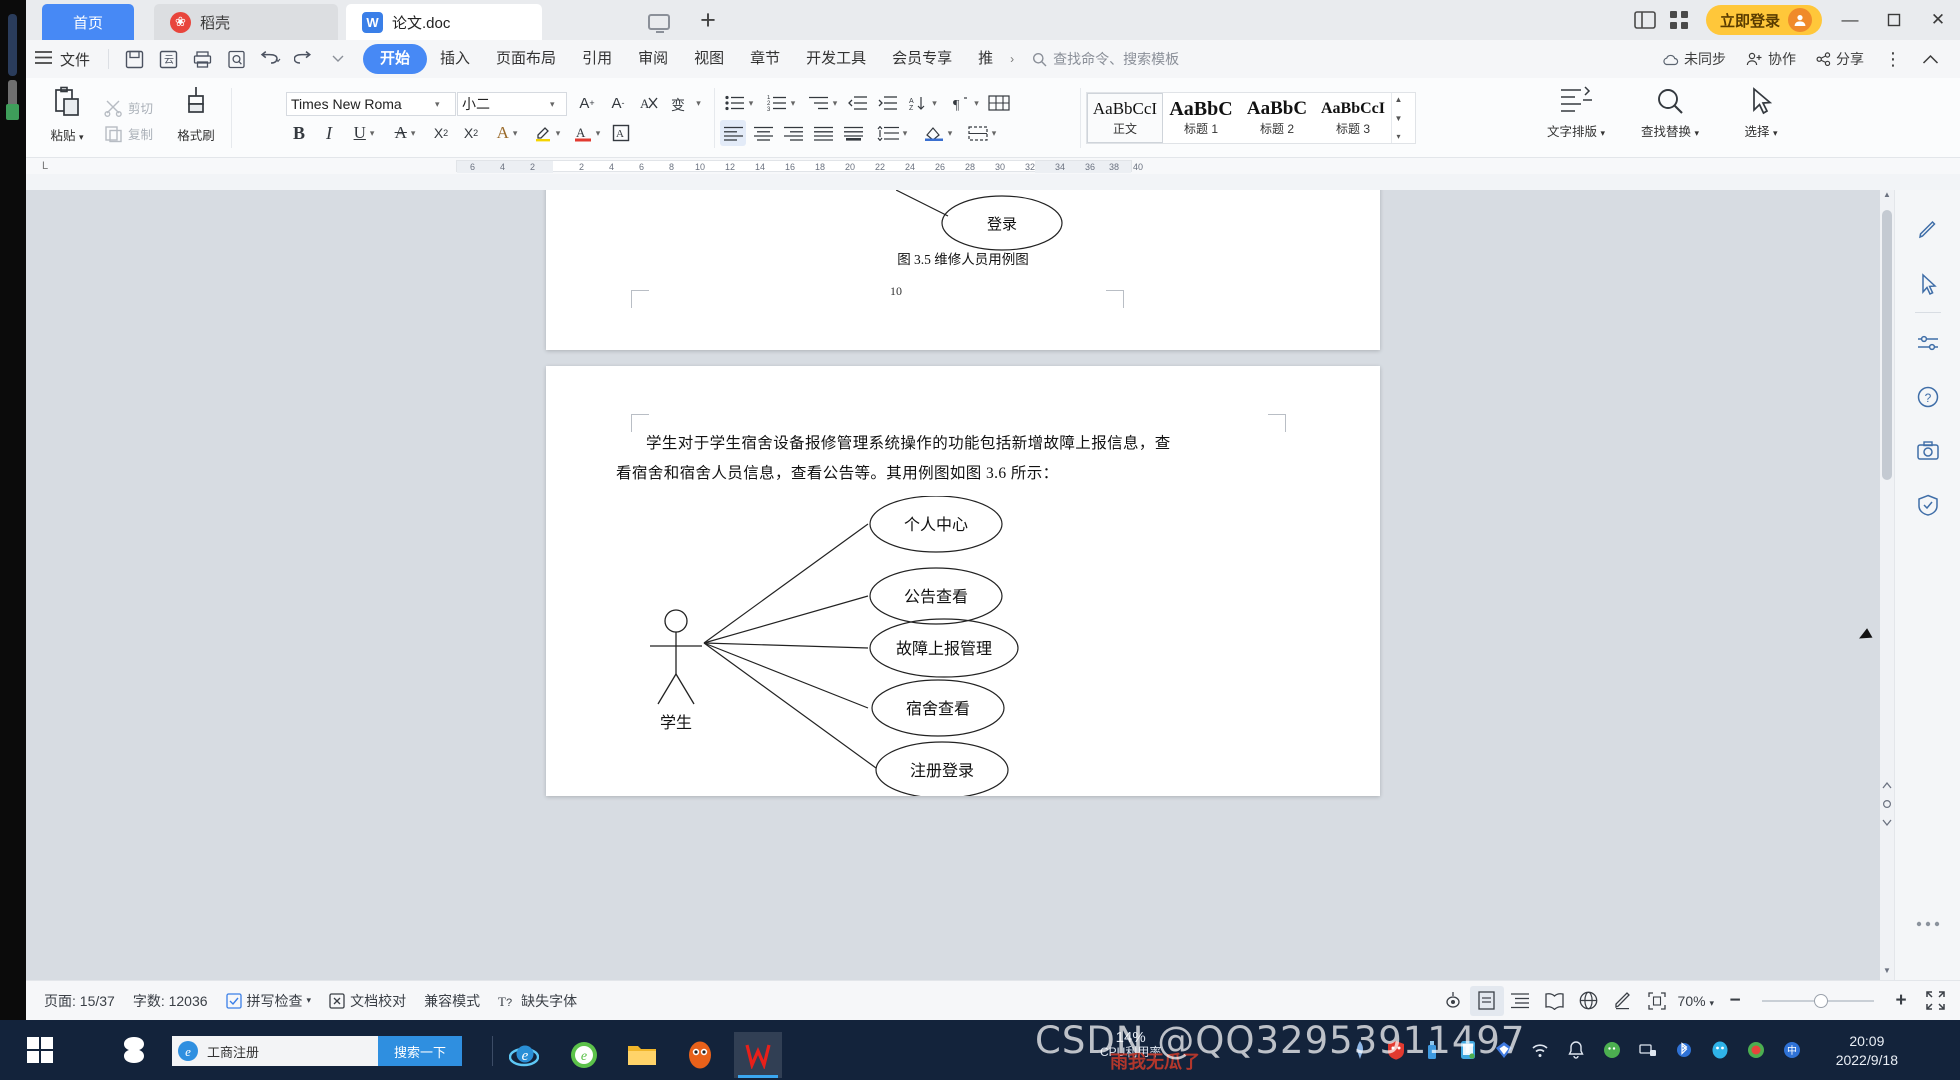  I want to click on collapse-ribbon-icon, so click(1933, 59).